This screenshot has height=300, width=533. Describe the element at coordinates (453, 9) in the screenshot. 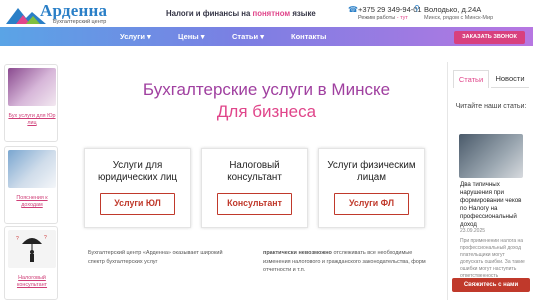

I see `address: Володько, д.24А` at that location.